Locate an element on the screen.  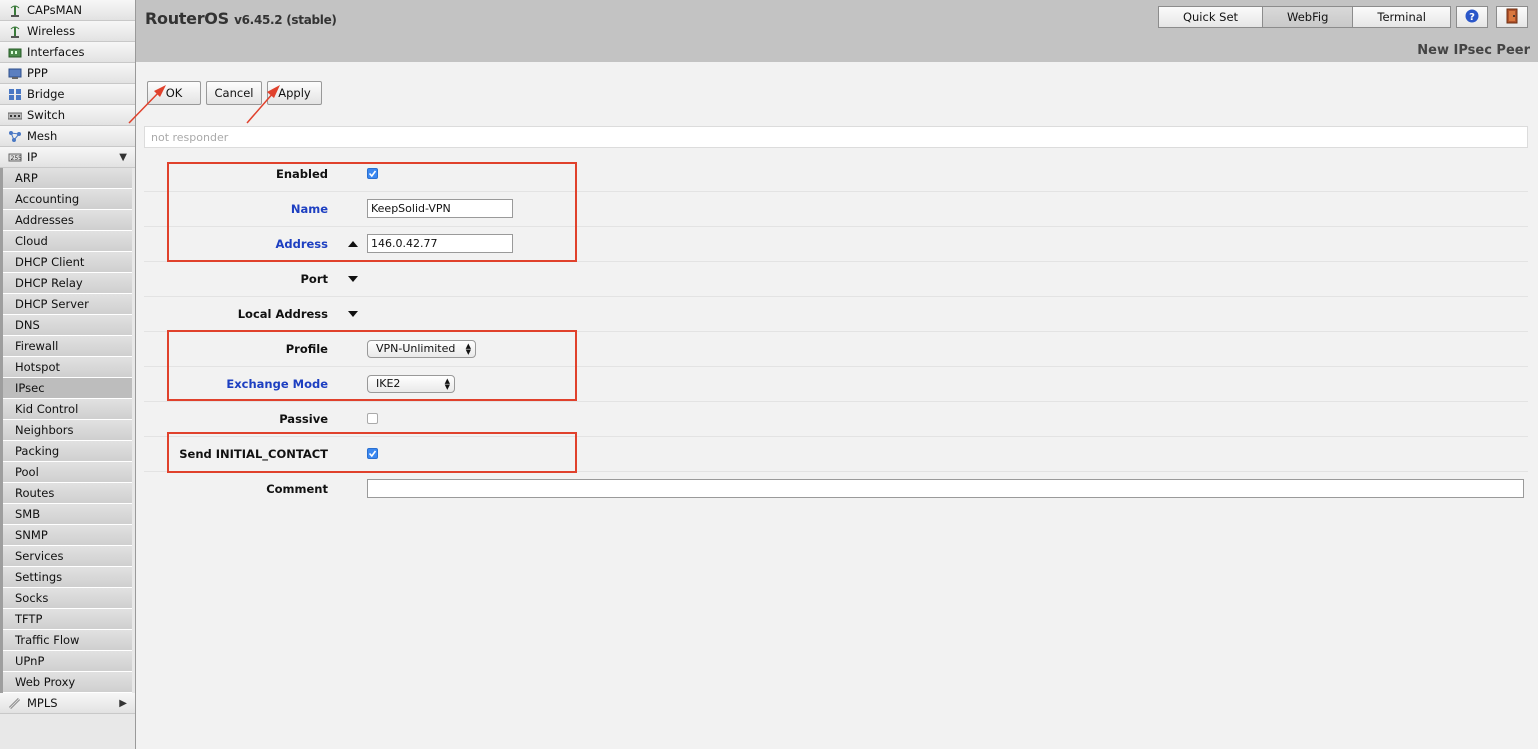
mesh-icon is located at coordinates (15, 136).